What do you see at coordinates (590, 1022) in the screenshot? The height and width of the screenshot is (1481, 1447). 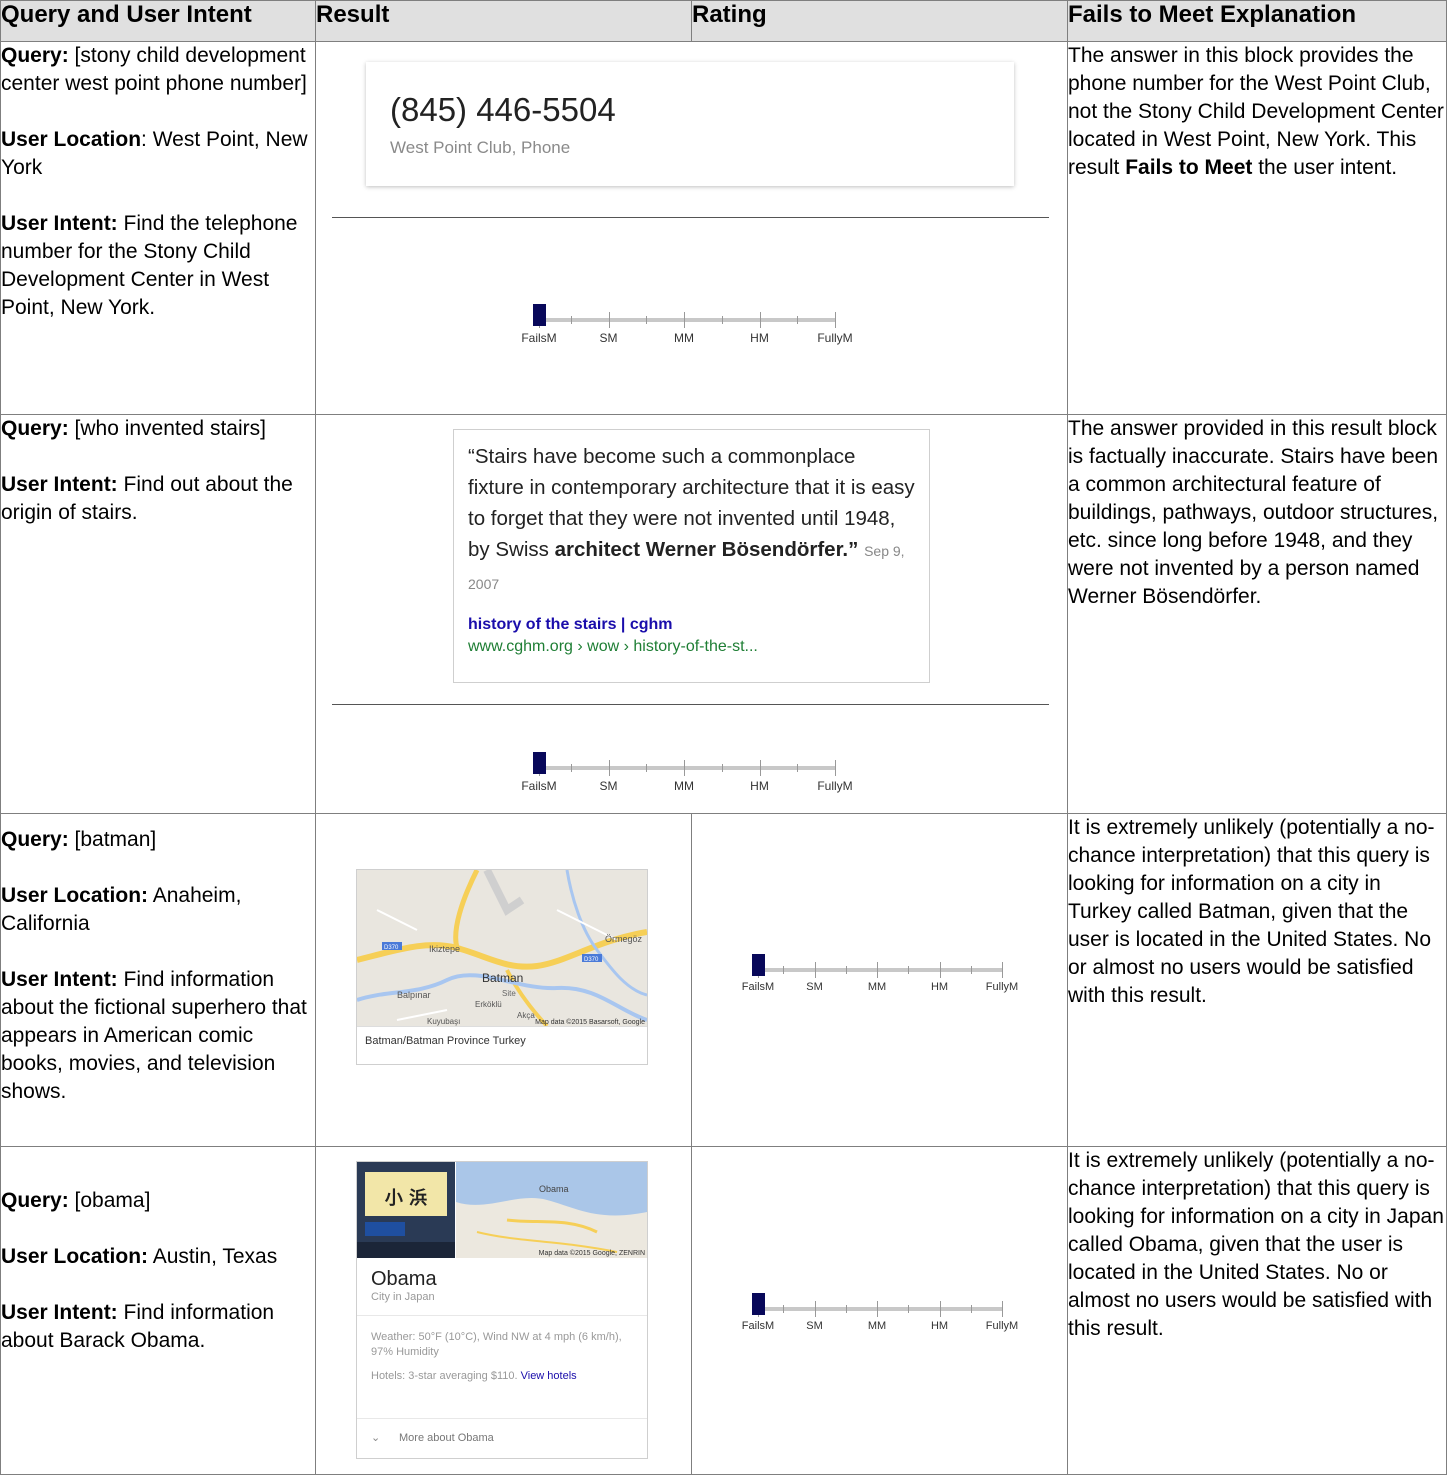 I see `map-credit: Map data ©2015 Basarsoft, Google` at bounding box center [590, 1022].